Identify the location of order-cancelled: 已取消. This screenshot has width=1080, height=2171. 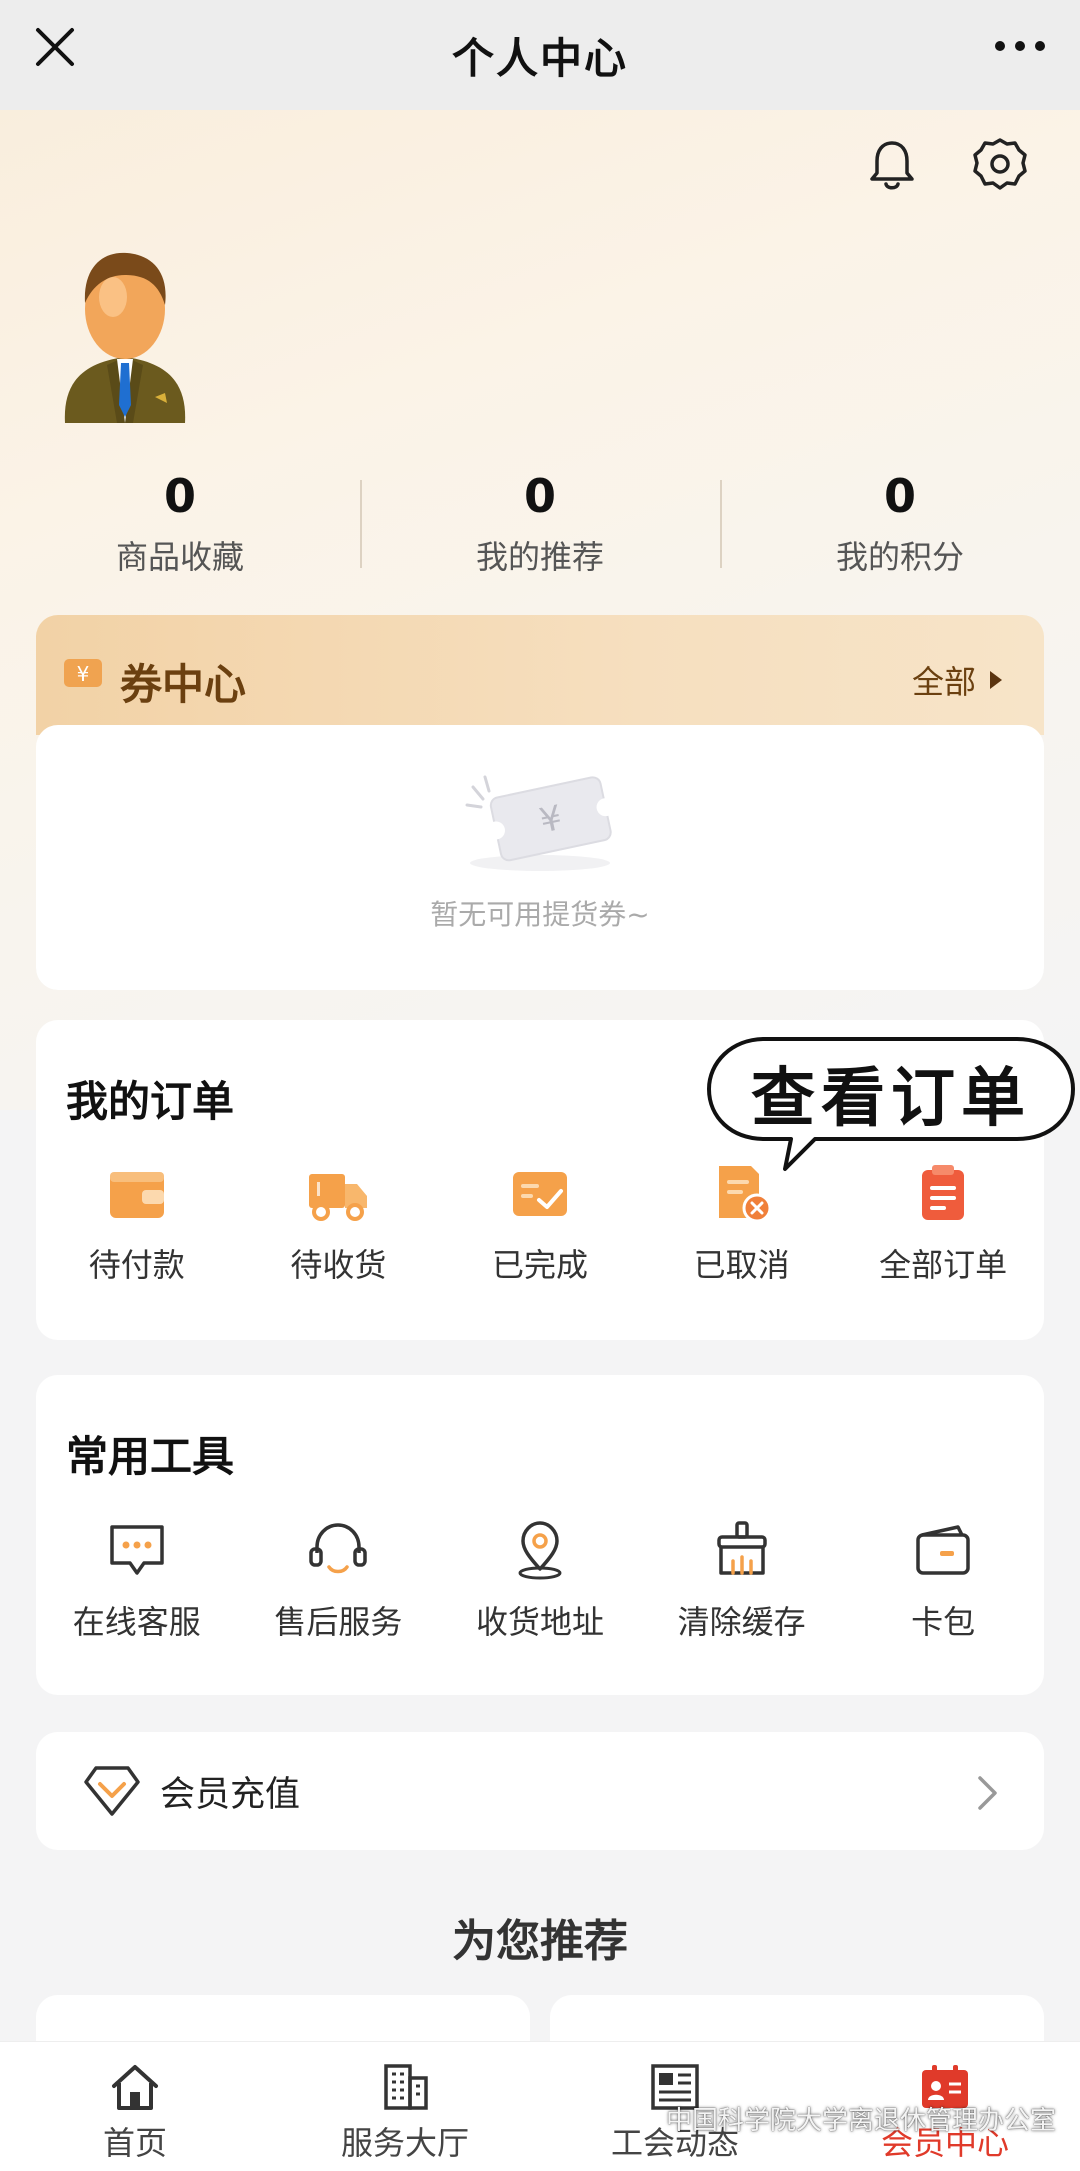
(742, 1223).